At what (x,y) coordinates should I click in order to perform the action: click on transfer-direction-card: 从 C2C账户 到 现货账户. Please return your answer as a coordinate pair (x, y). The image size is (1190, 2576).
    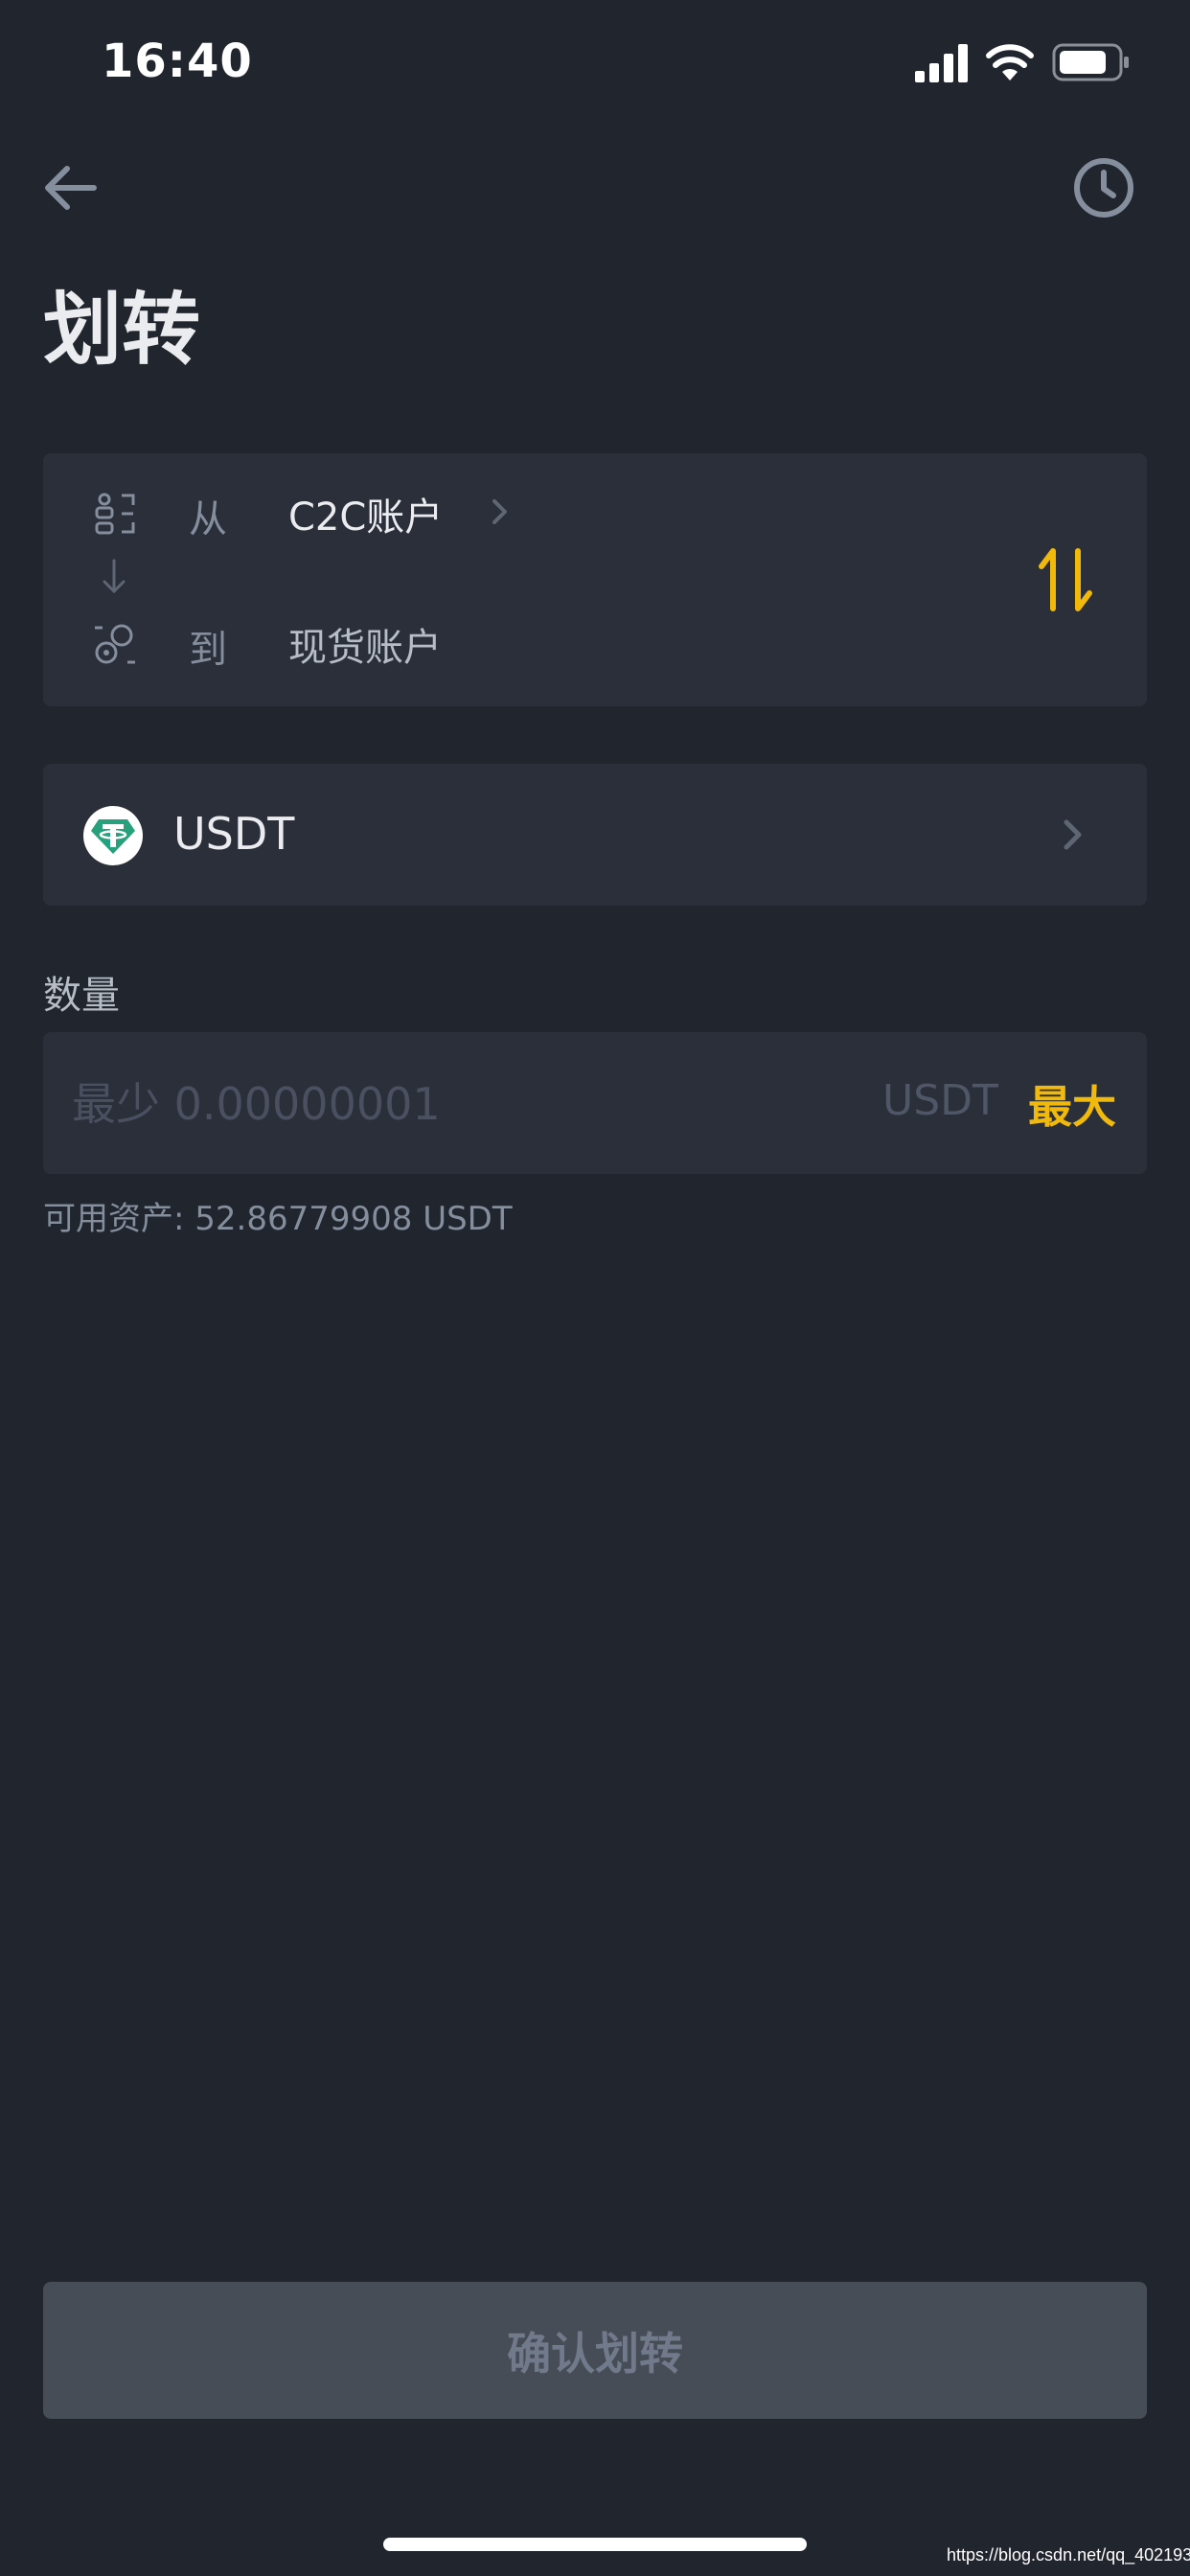
    Looking at the image, I should click on (595, 579).